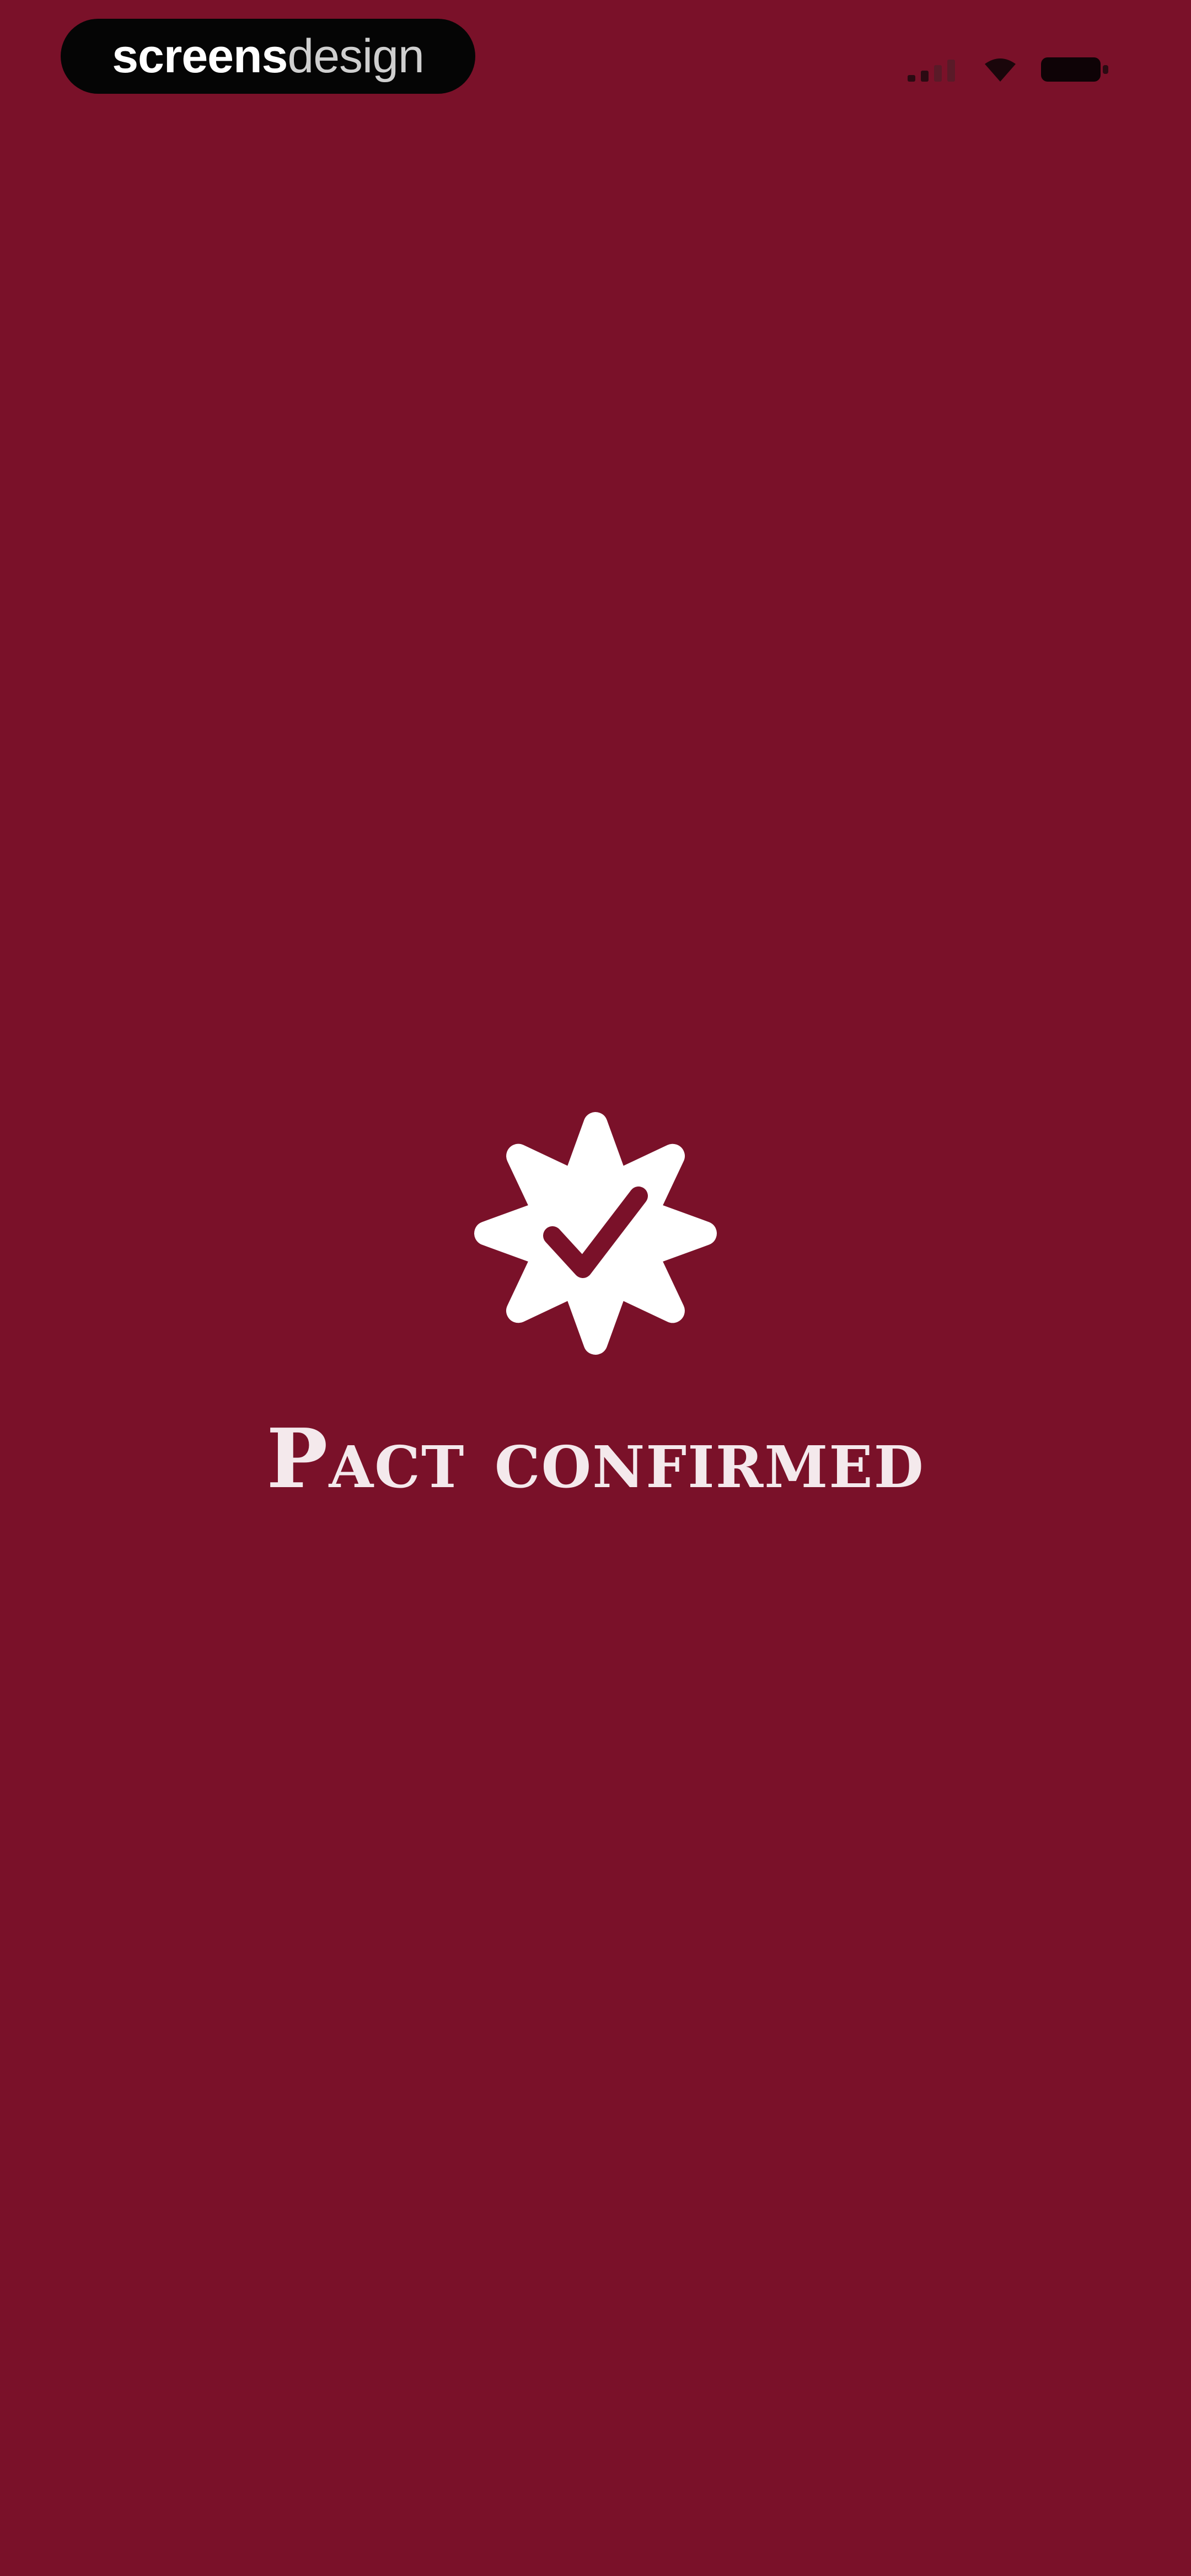  Describe the element at coordinates (595, 1458) in the screenshot. I see `confirmation-title: Pact confirmed` at that location.